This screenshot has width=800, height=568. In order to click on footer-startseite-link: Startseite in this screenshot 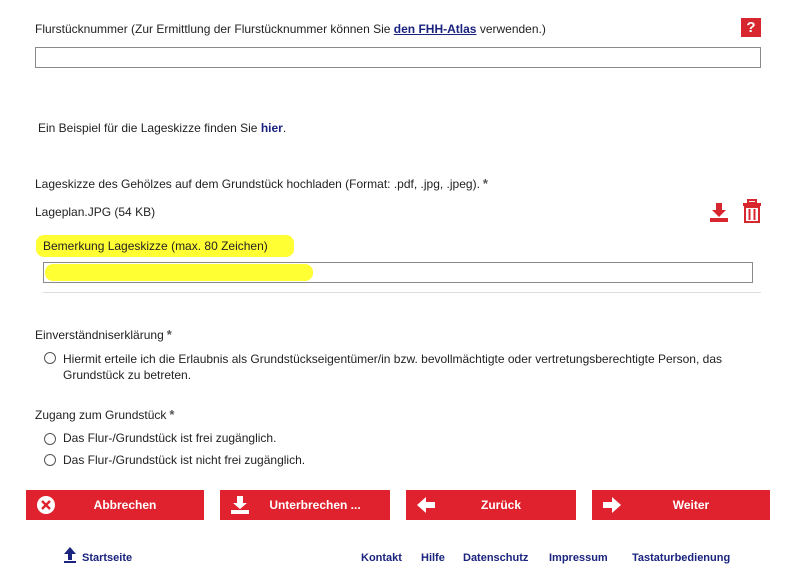, I will do `click(107, 558)`.